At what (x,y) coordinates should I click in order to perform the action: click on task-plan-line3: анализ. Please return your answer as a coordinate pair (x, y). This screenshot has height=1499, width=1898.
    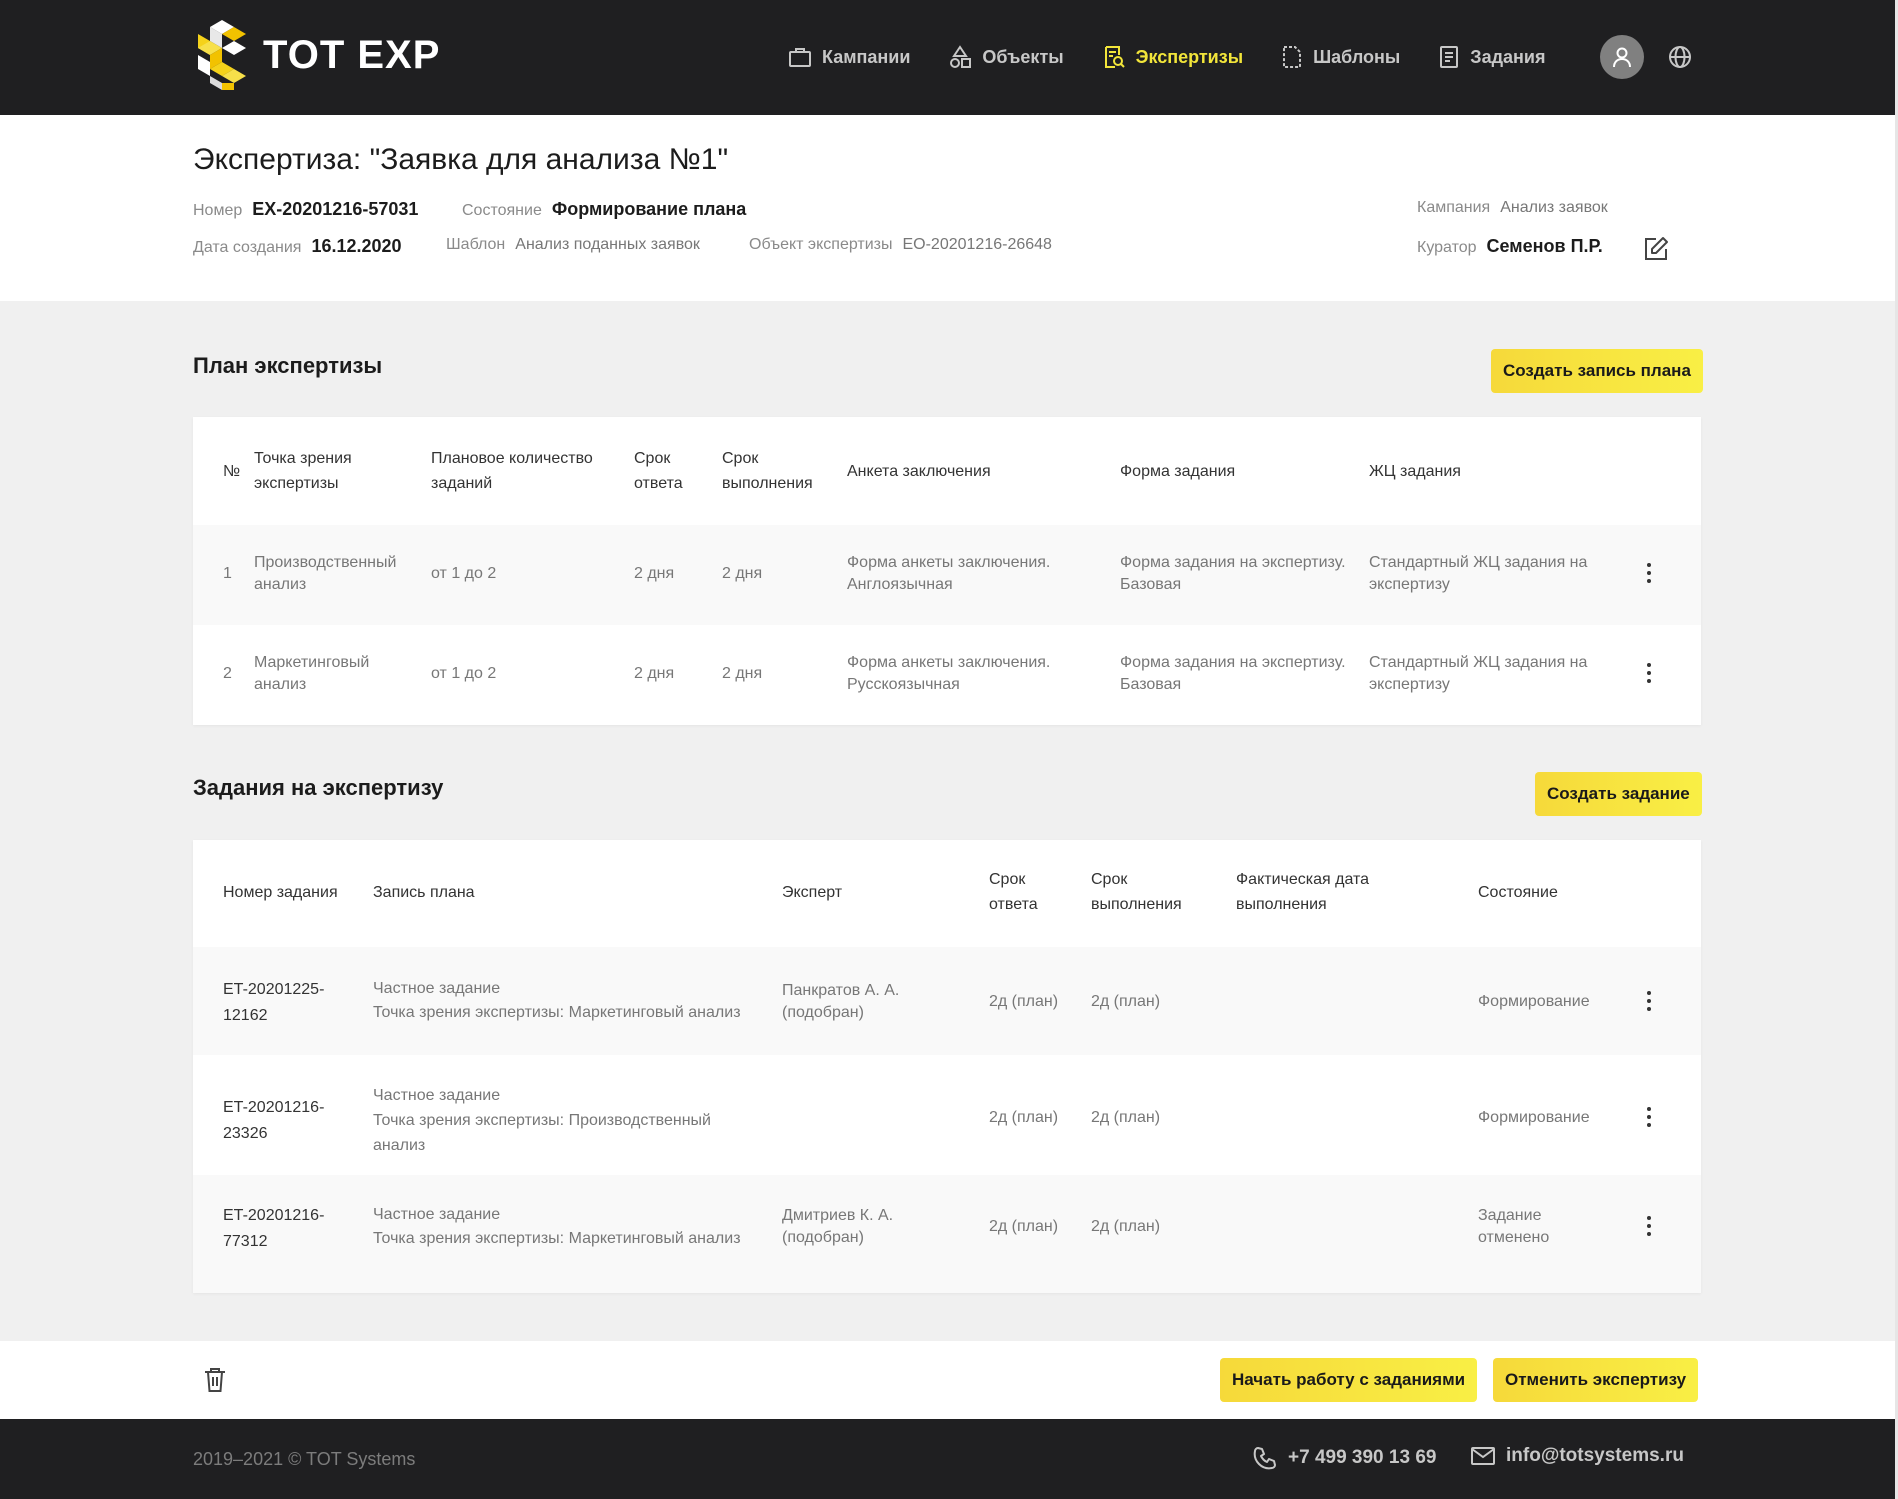
    Looking at the image, I should click on (399, 1145).